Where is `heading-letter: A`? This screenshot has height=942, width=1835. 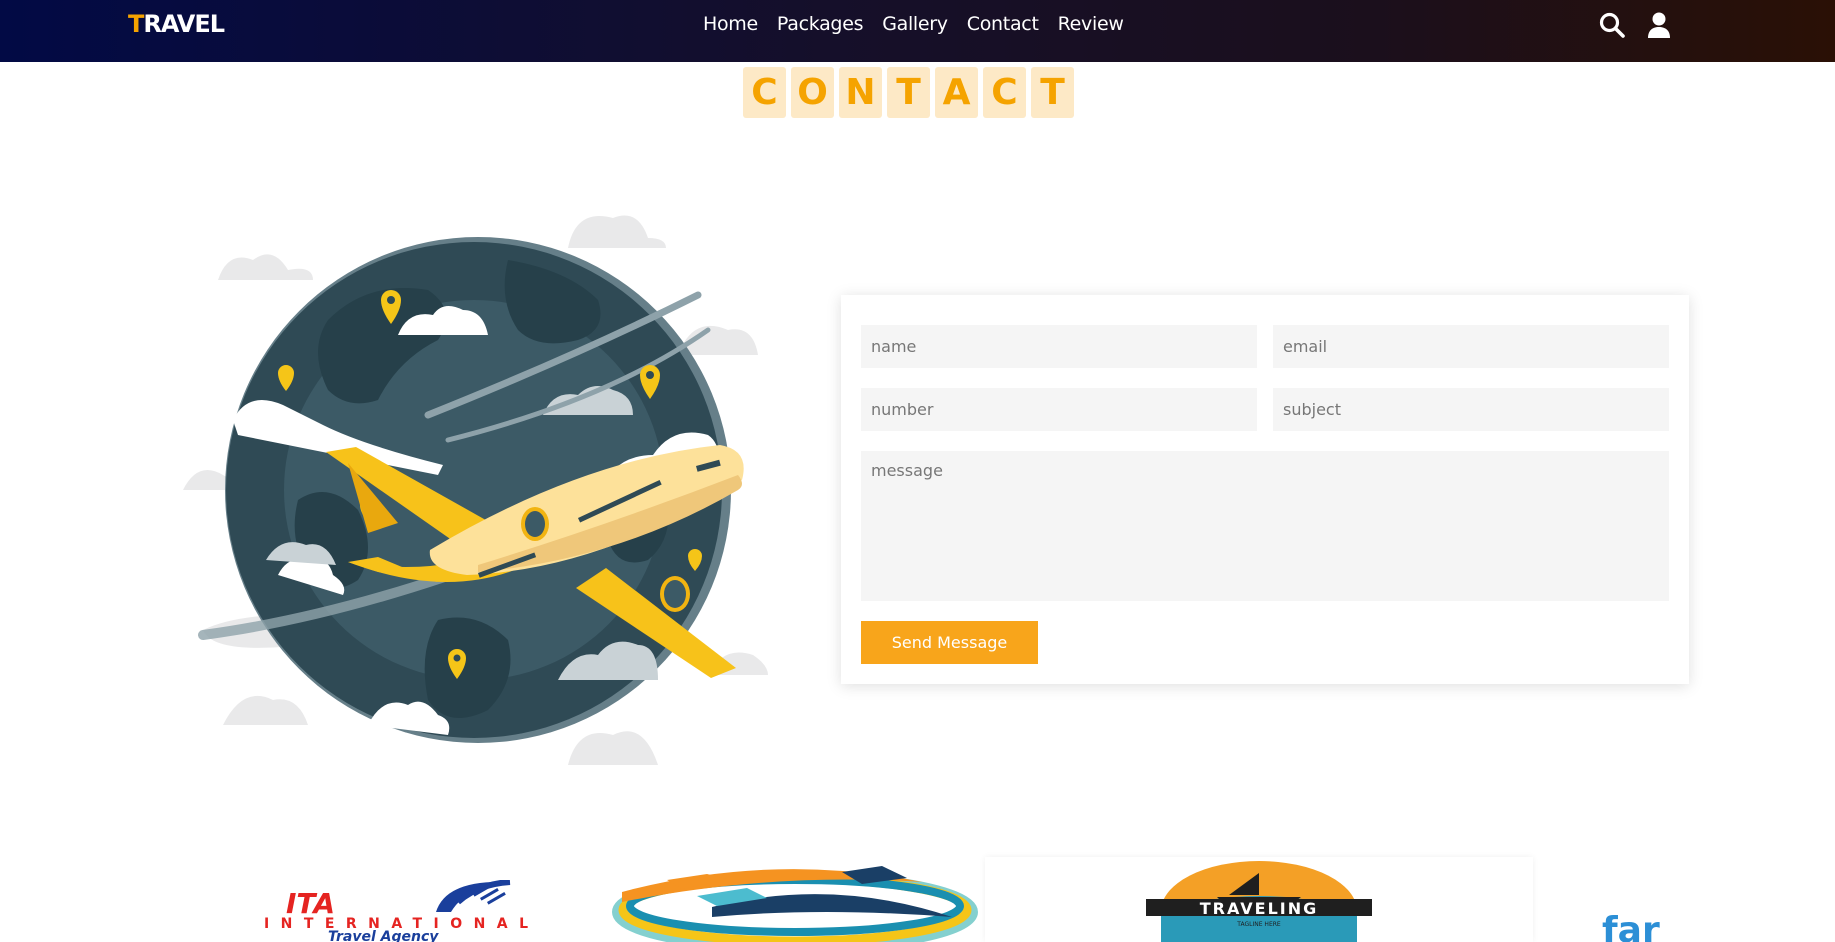 heading-letter: A is located at coordinates (956, 92).